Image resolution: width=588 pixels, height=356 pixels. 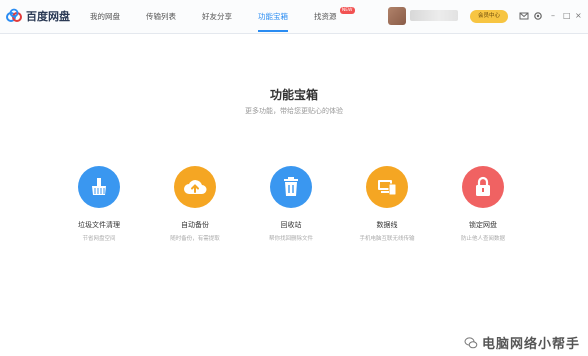 What do you see at coordinates (347, 10) in the screenshot?
I see `new-badge: NEW` at bounding box center [347, 10].